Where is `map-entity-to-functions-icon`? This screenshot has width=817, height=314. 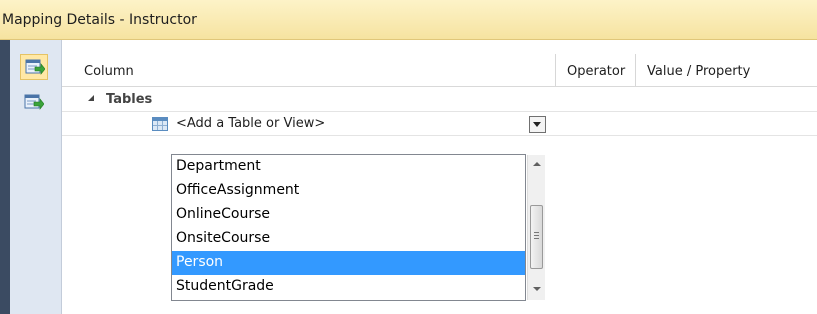
map-entity-to-functions-icon is located at coordinates (34, 102).